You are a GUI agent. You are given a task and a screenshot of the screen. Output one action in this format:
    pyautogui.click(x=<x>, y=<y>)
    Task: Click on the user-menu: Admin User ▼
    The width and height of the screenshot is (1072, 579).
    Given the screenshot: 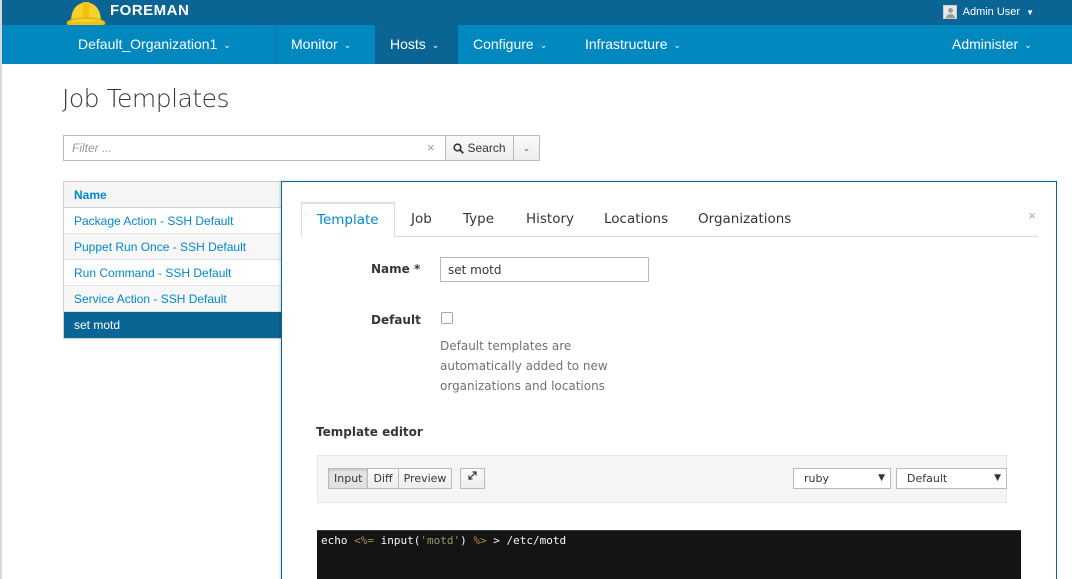 What is the action you would take?
    pyautogui.click(x=988, y=12)
    